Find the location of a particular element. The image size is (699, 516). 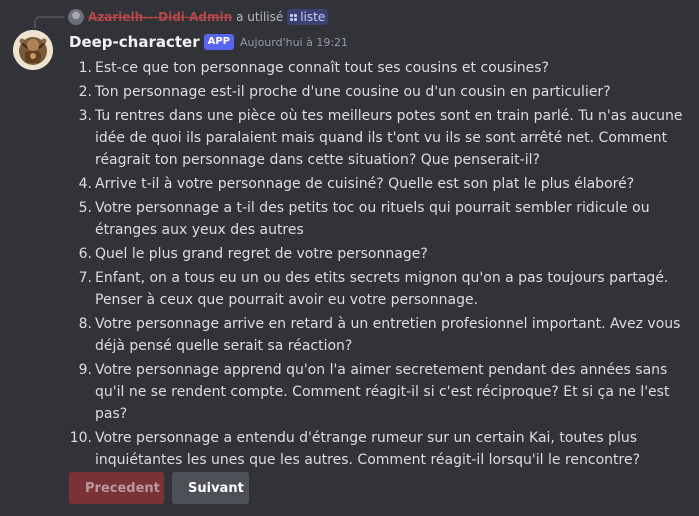

message-timestamp: Aujourd'hui à 19:21 is located at coordinates (294, 42).